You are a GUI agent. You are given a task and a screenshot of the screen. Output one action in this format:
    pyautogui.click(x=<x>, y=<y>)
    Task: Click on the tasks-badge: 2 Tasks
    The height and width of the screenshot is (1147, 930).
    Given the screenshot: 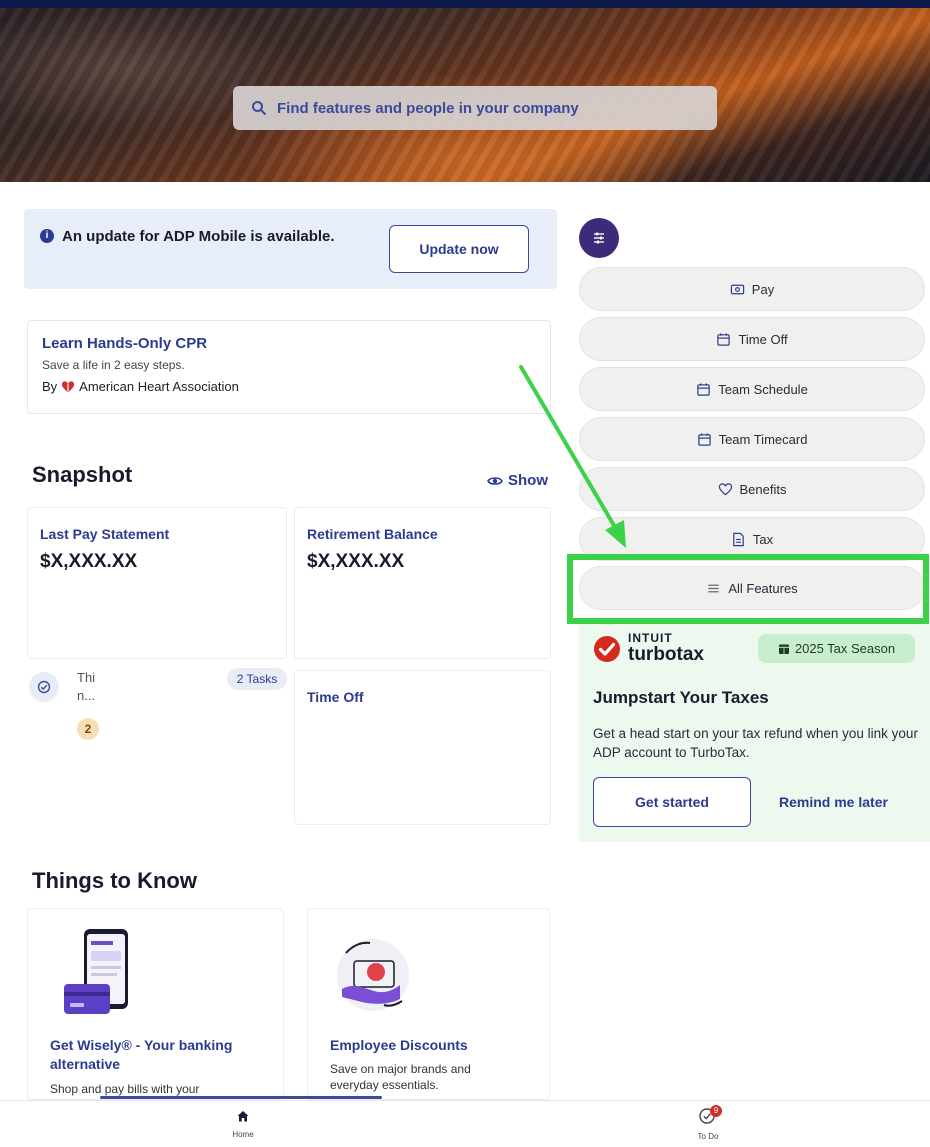 What is the action you would take?
    pyautogui.click(x=257, y=679)
    